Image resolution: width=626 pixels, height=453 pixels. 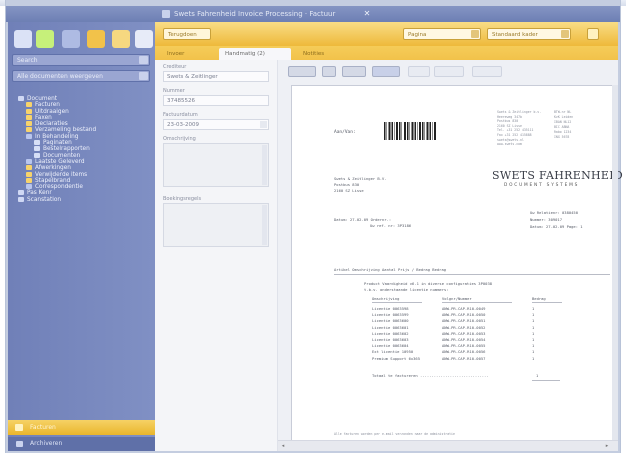 What do you see at coordinates (187, 34) in the screenshot?
I see `back-button: Terugdoen` at bounding box center [187, 34].